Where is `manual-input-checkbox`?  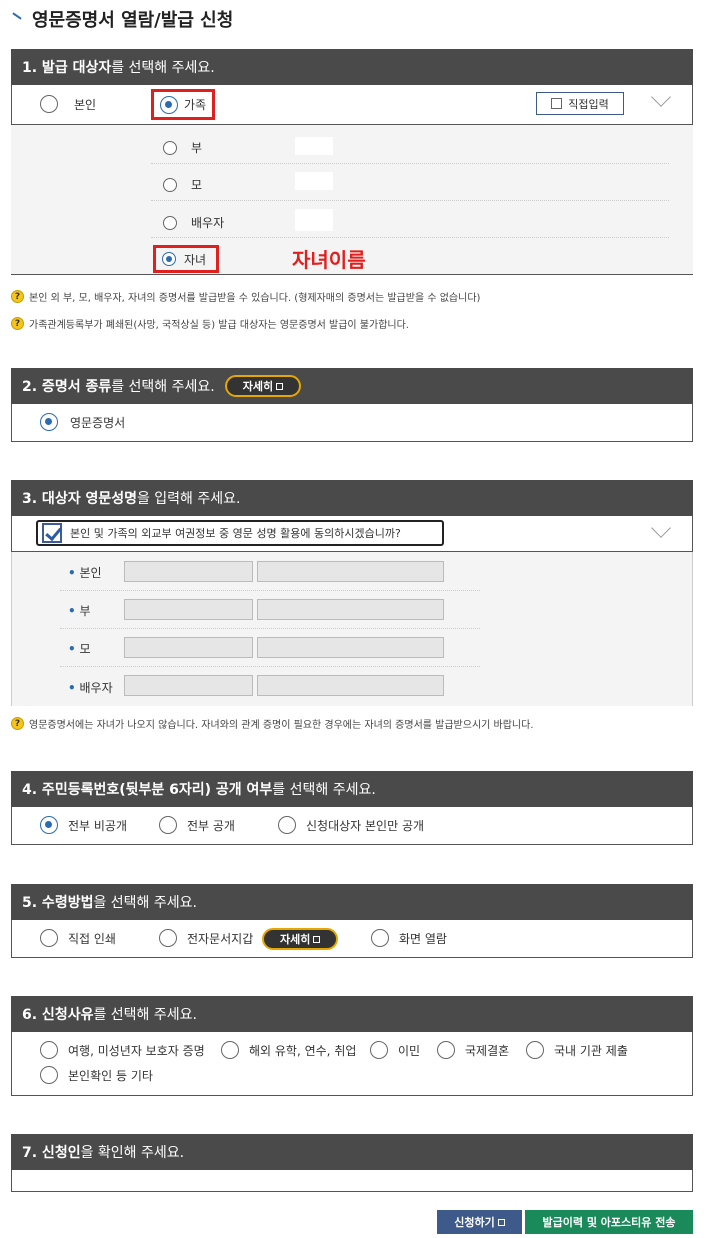
manual-input-checkbox is located at coordinates (557, 103).